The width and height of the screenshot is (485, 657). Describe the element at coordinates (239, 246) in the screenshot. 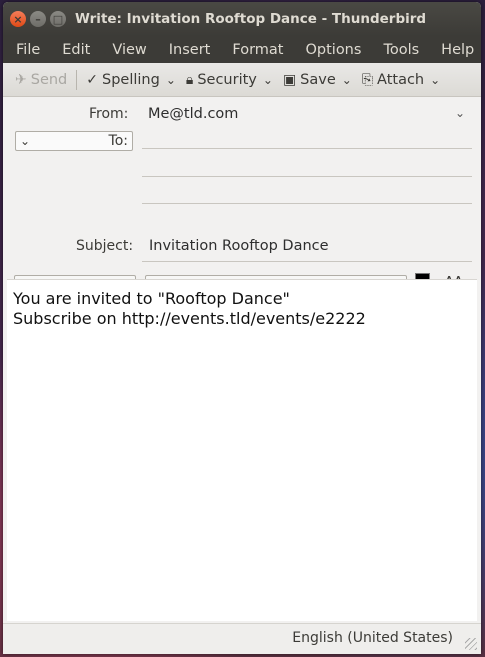

I see `subject-field: Invitation Rooftop Dance` at that location.